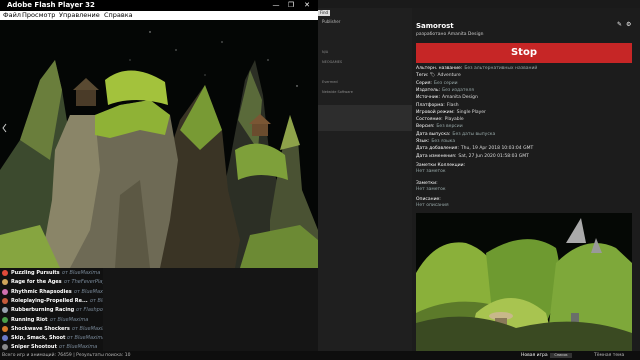  I want to click on metadata-key: Альтерн. название:, so click(439, 68).